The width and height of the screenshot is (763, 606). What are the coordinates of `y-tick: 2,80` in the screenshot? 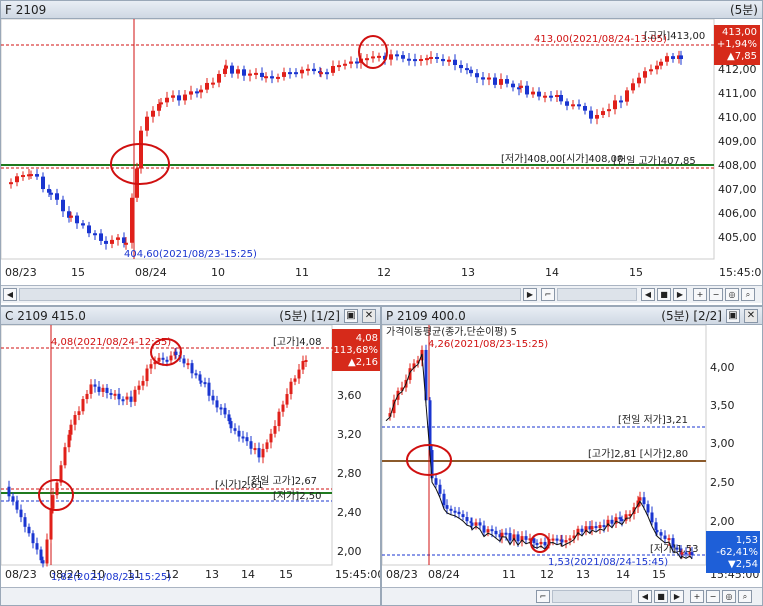 It's located at (349, 473).